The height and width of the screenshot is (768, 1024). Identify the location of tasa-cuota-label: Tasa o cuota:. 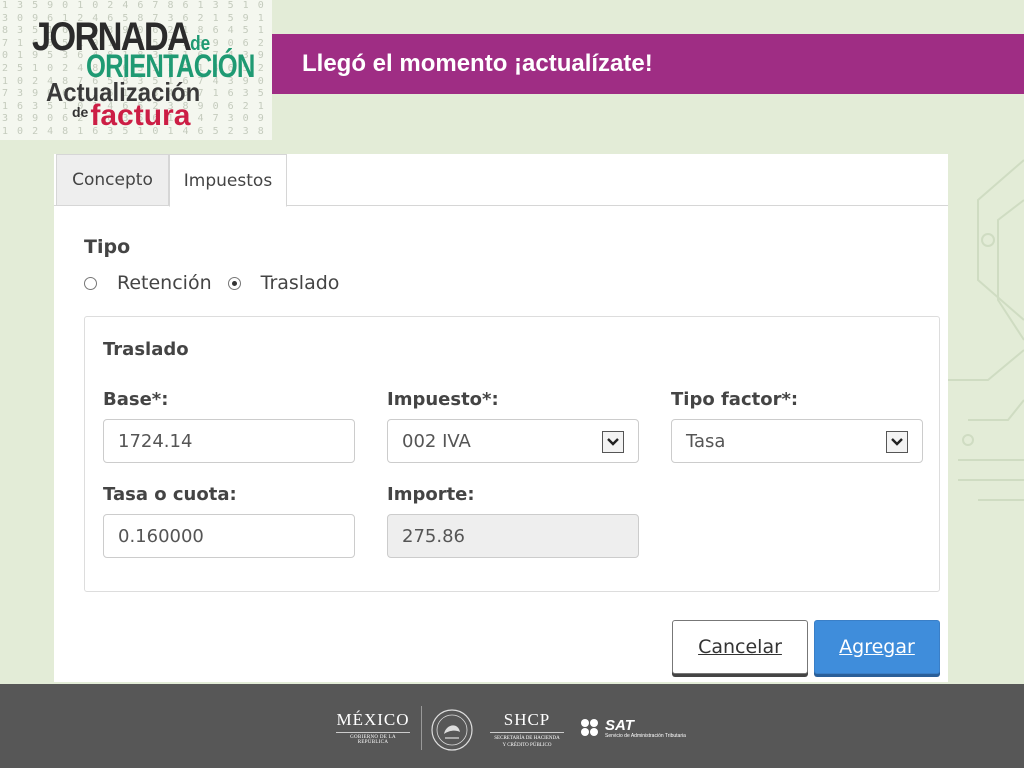
(170, 494).